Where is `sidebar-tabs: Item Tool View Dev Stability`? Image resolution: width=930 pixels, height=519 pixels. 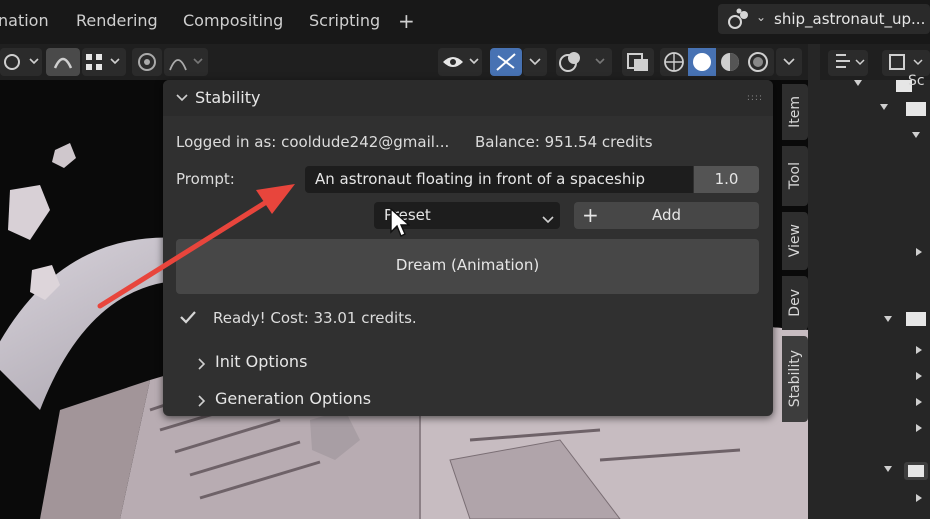
sidebar-tabs: Item Tool View Dev Stability is located at coordinates (795, 260).